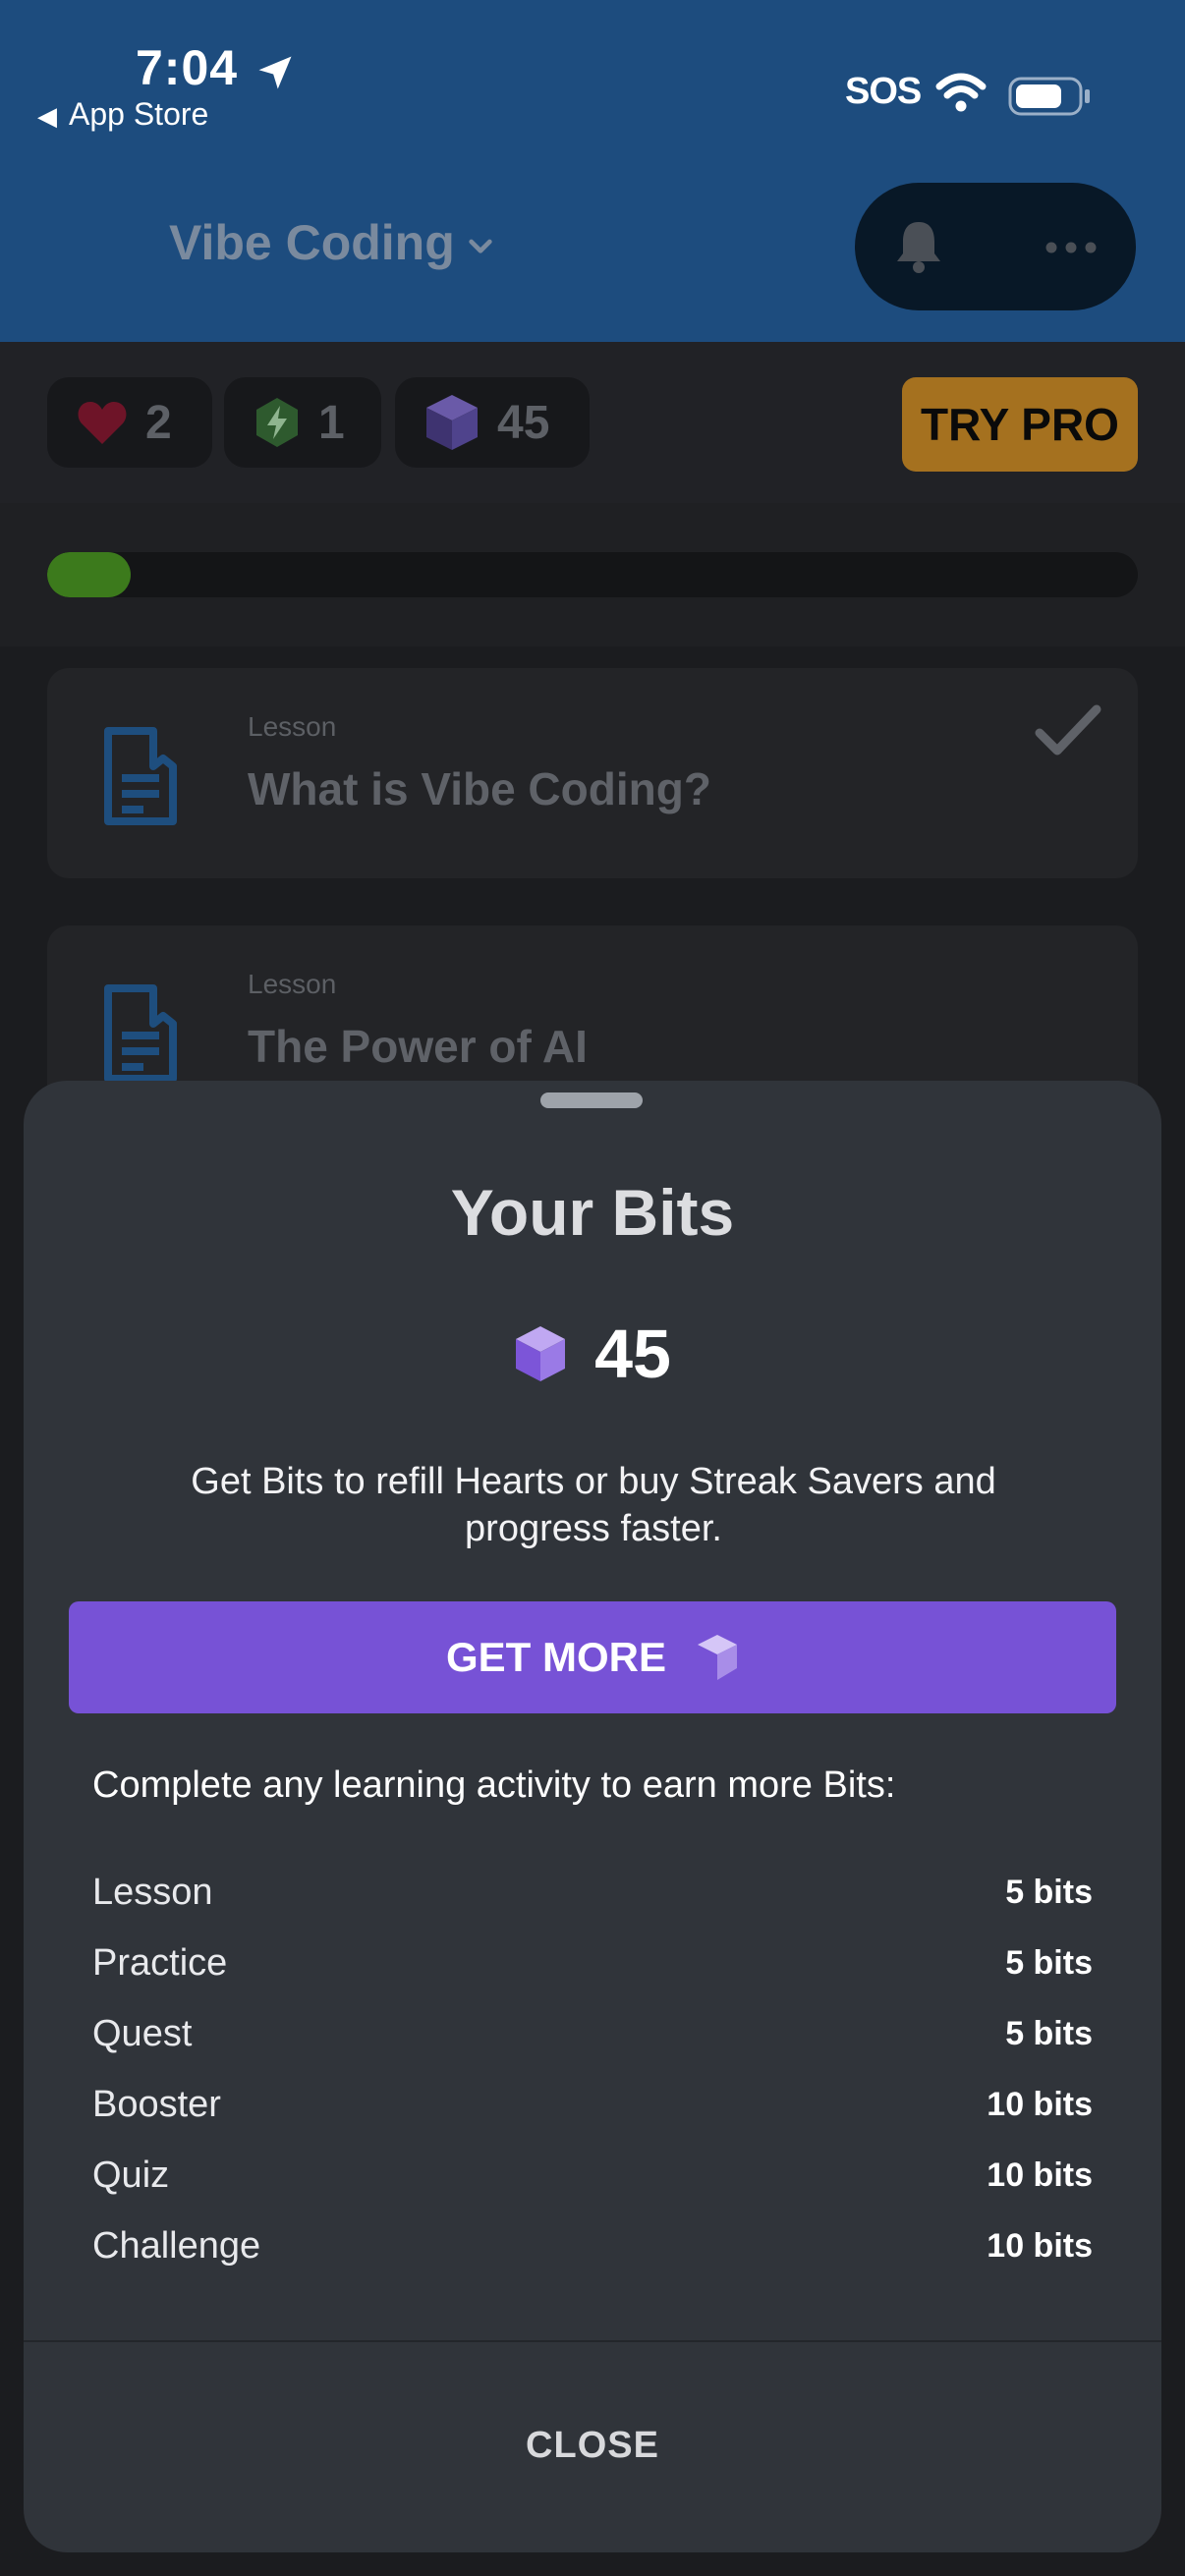 The image size is (1185, 2576). Describe the element at coordinates (592, 1963) in the screenshot. I see `reward-row: Practice 5 bits` at that location.